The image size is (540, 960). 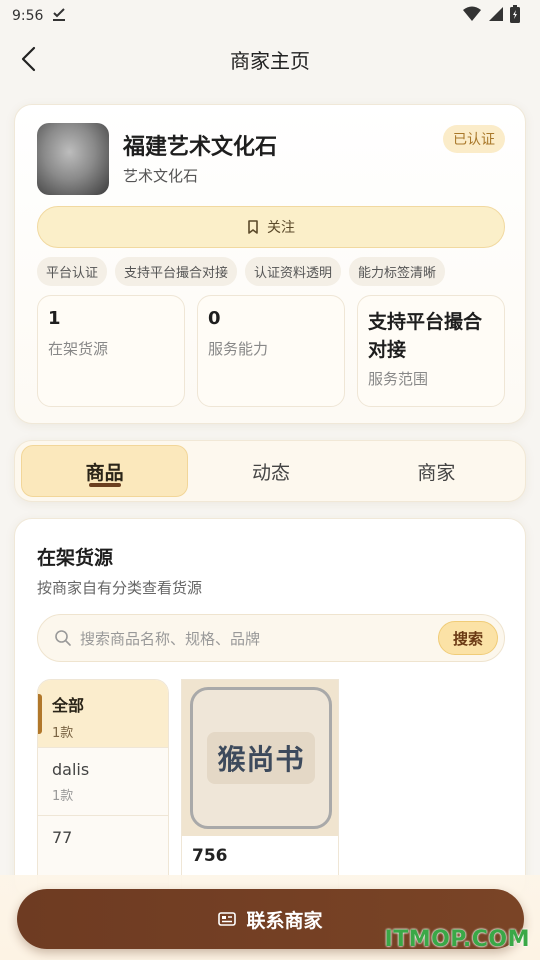 What do you see at coordinates (474, 139) in the screenshot?
I see `verified-badge: 已认证` at bounding box center [474, 139].